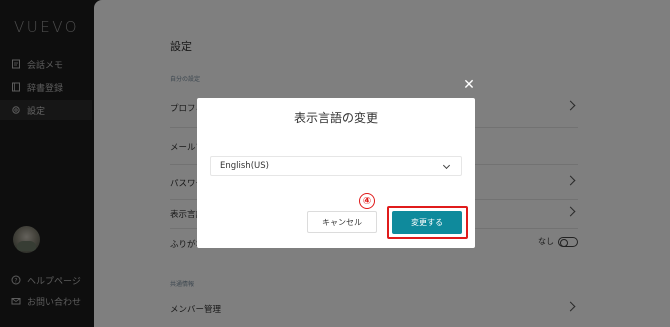 The width and height of the screenshot is (670, 327). Describe the element at coordinates (469, 85) in the screenshot. I see `close-icon: ✕` at that location.